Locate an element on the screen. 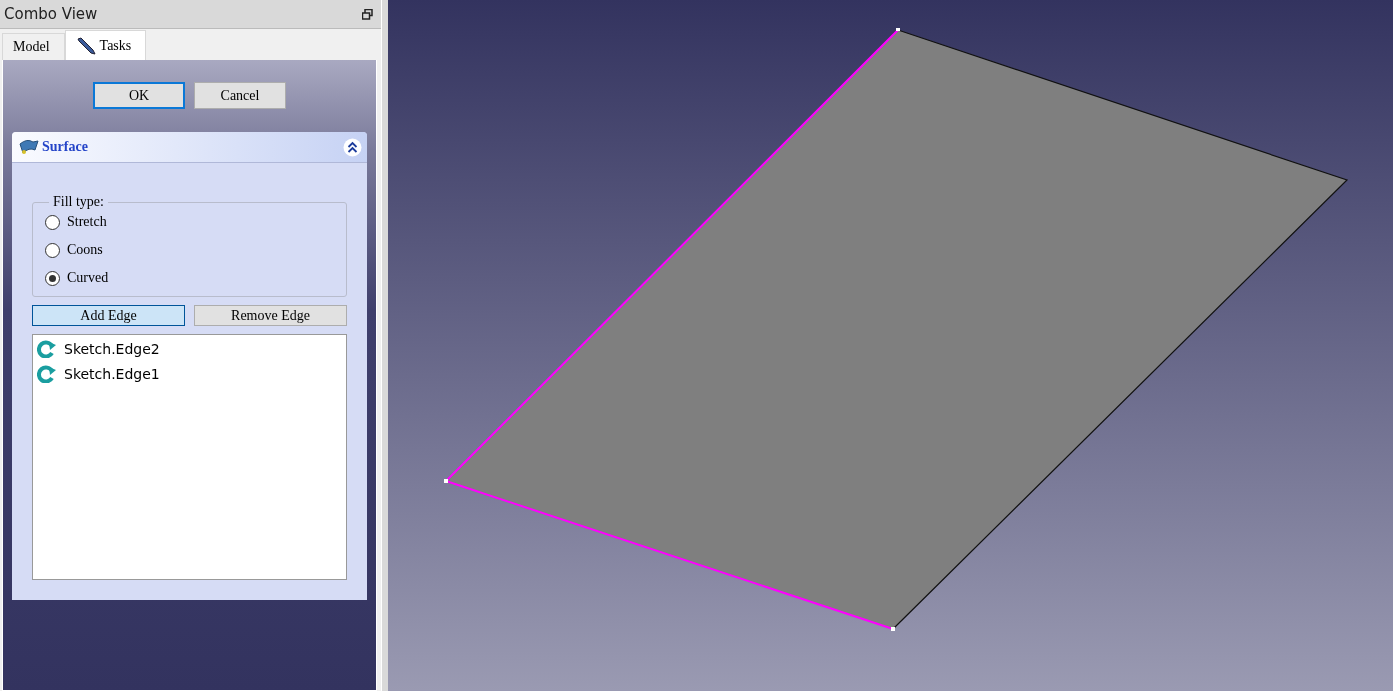 This screenshot has width=1393, height=691. radio-option: Curved is located at coordinates (189, 278).